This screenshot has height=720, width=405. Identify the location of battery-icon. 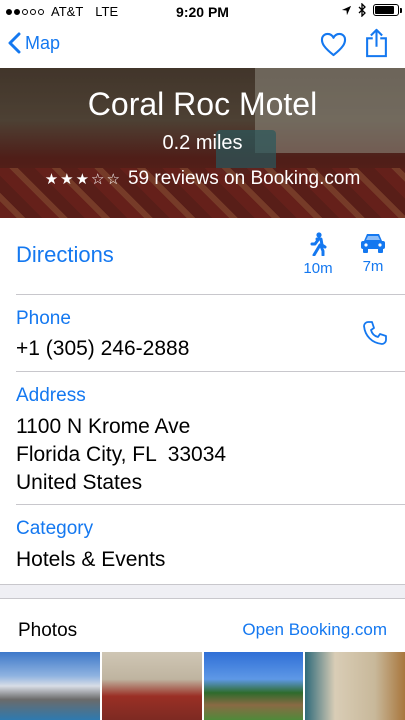
(387, 10).